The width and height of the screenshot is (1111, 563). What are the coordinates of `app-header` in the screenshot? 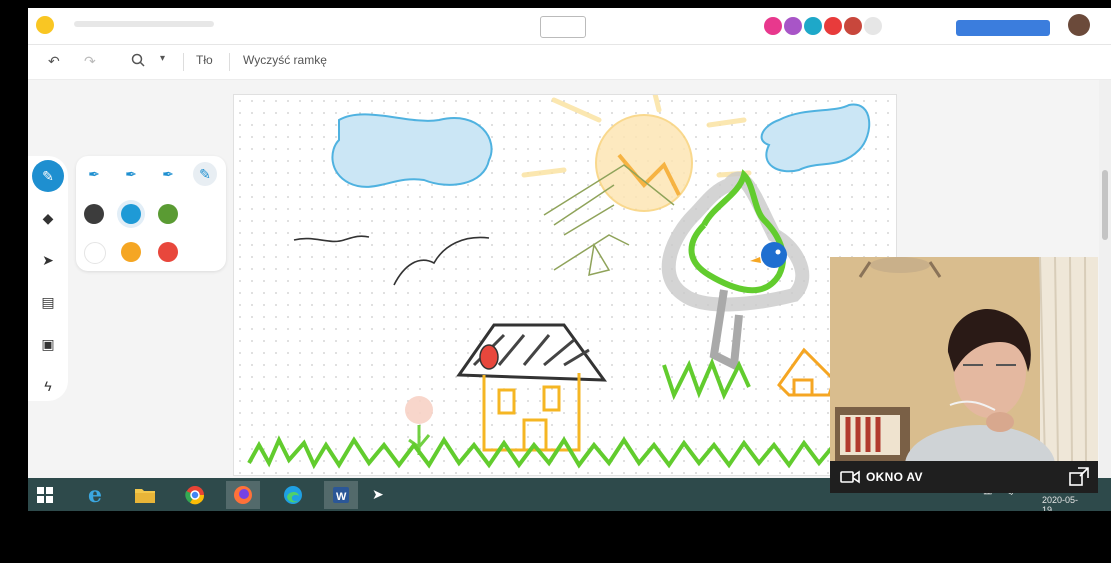 It's located at (569, 26).